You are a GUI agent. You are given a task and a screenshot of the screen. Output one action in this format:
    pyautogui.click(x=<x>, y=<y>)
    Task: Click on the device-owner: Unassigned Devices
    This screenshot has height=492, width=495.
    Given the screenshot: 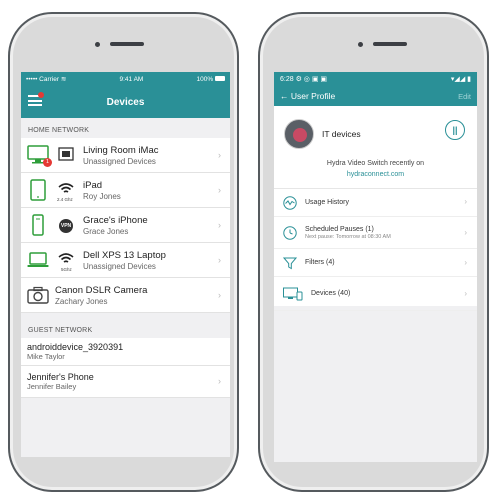 What is the action you would take?
    pyautogui.click(x=119, y=266)
    